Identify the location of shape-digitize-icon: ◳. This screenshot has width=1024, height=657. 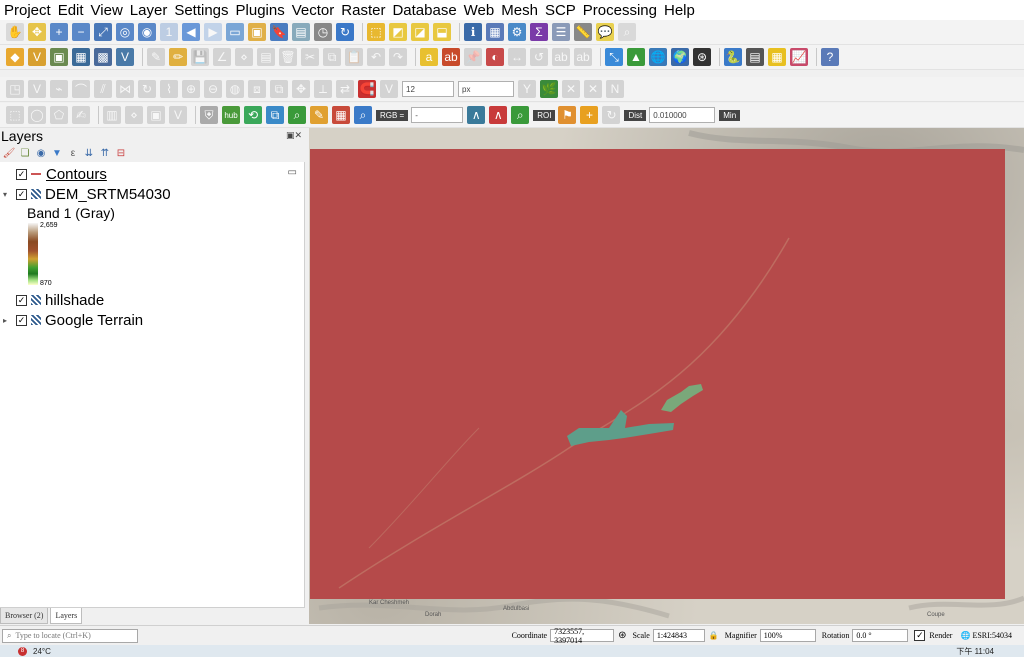
(15, 89).